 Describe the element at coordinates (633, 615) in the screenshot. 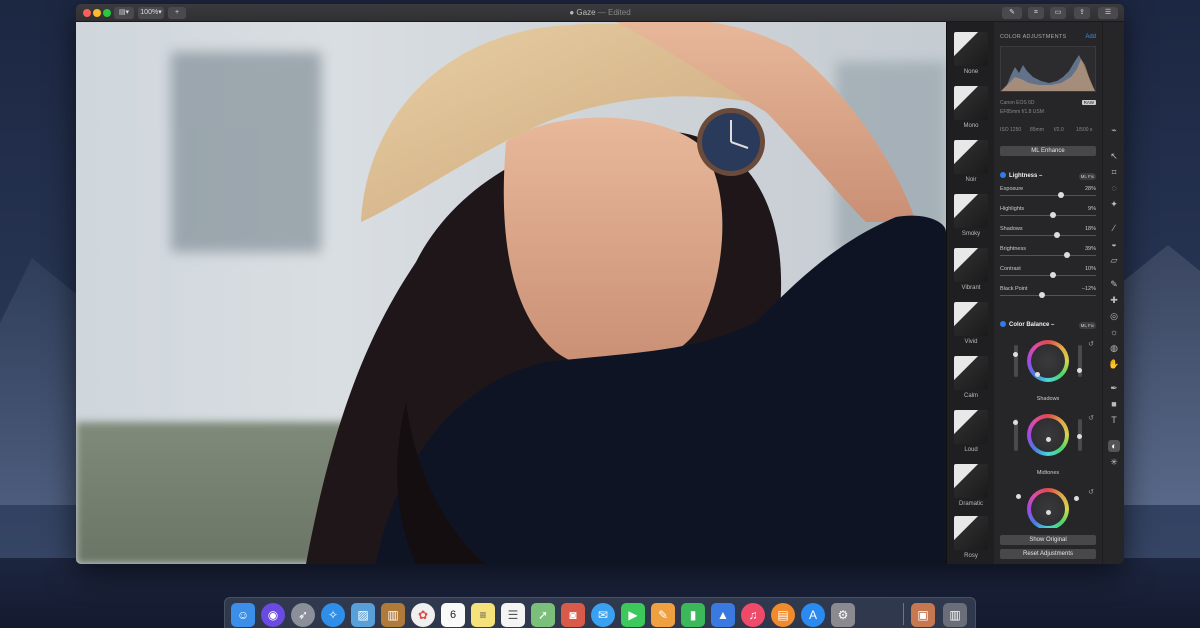

I see `facetime-icon: ▶` at that location.